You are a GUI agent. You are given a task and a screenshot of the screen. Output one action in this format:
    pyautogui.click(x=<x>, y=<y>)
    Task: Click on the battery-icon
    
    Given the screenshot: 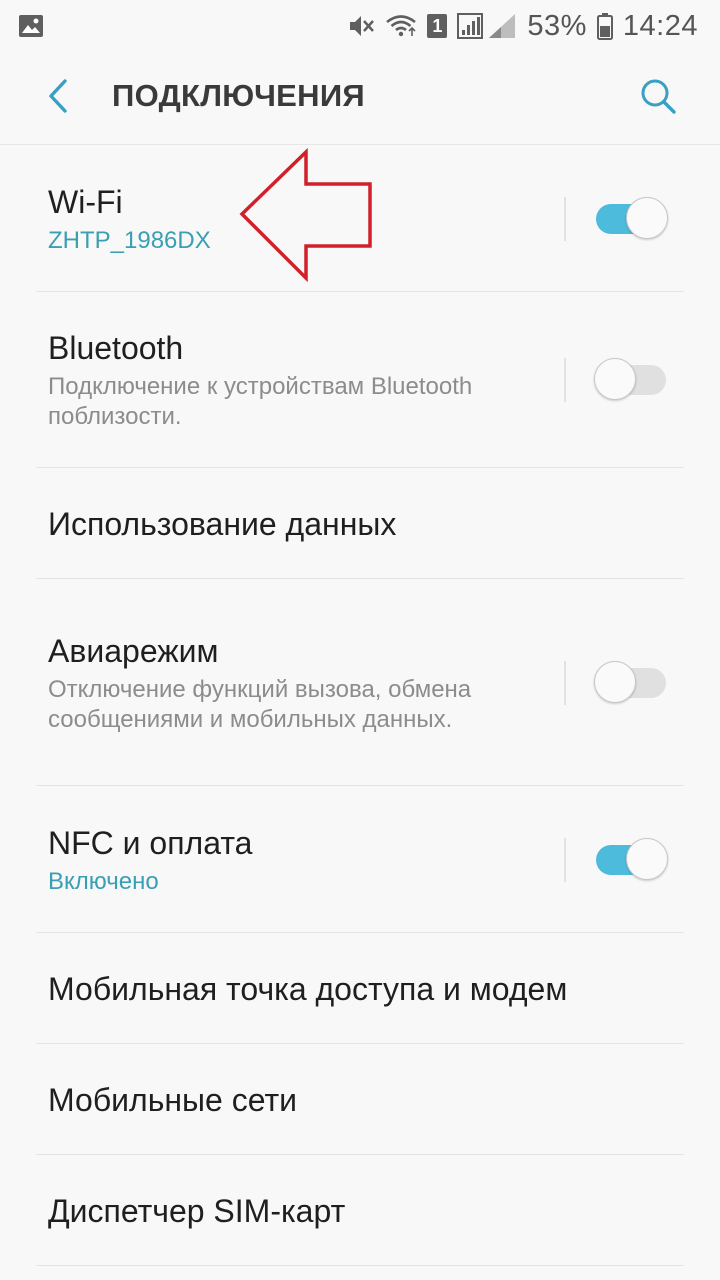 What is the action you would take?
    pyautogui.click(x=604, y=26)
    